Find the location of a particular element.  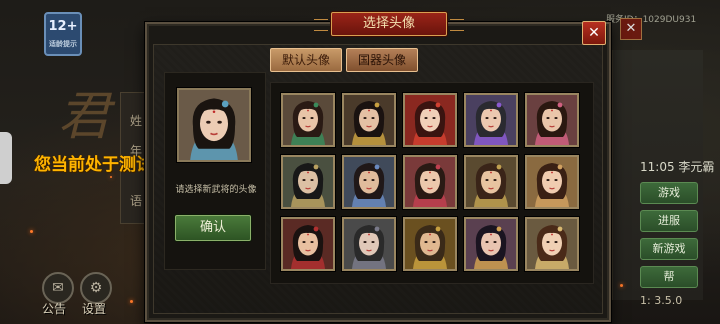

selected-portrait-image is located at coordinates (214, 125).